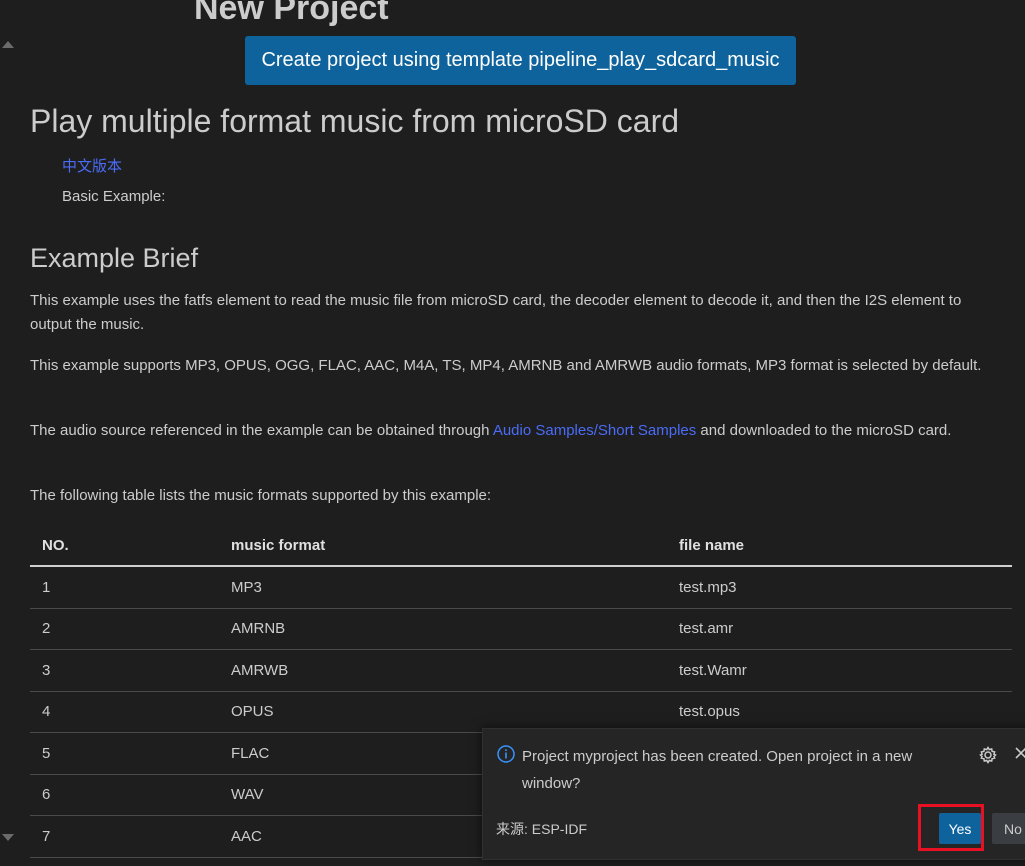 This screenshot has height=866, width=1025. I want to click on cell-file: test.mp3, so click(839, 587).